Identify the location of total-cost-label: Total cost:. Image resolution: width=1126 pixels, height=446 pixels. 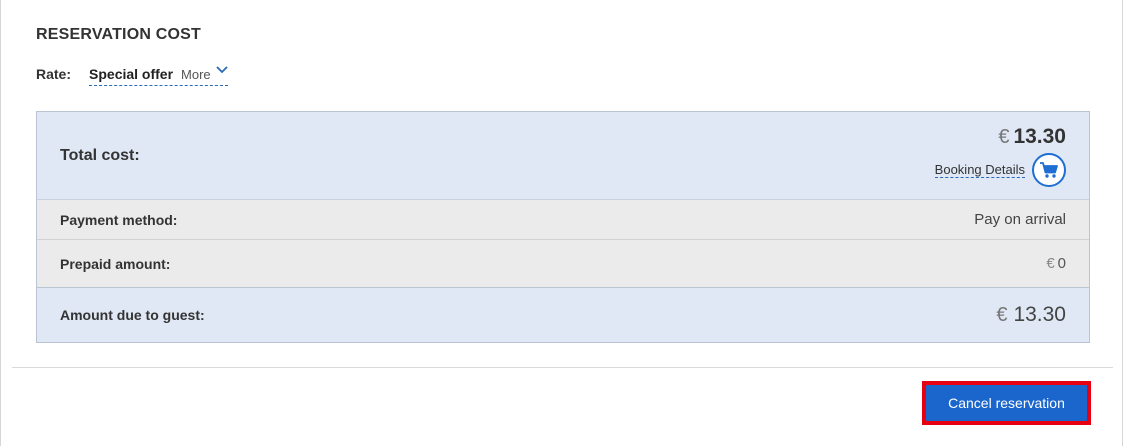
(100, 155).